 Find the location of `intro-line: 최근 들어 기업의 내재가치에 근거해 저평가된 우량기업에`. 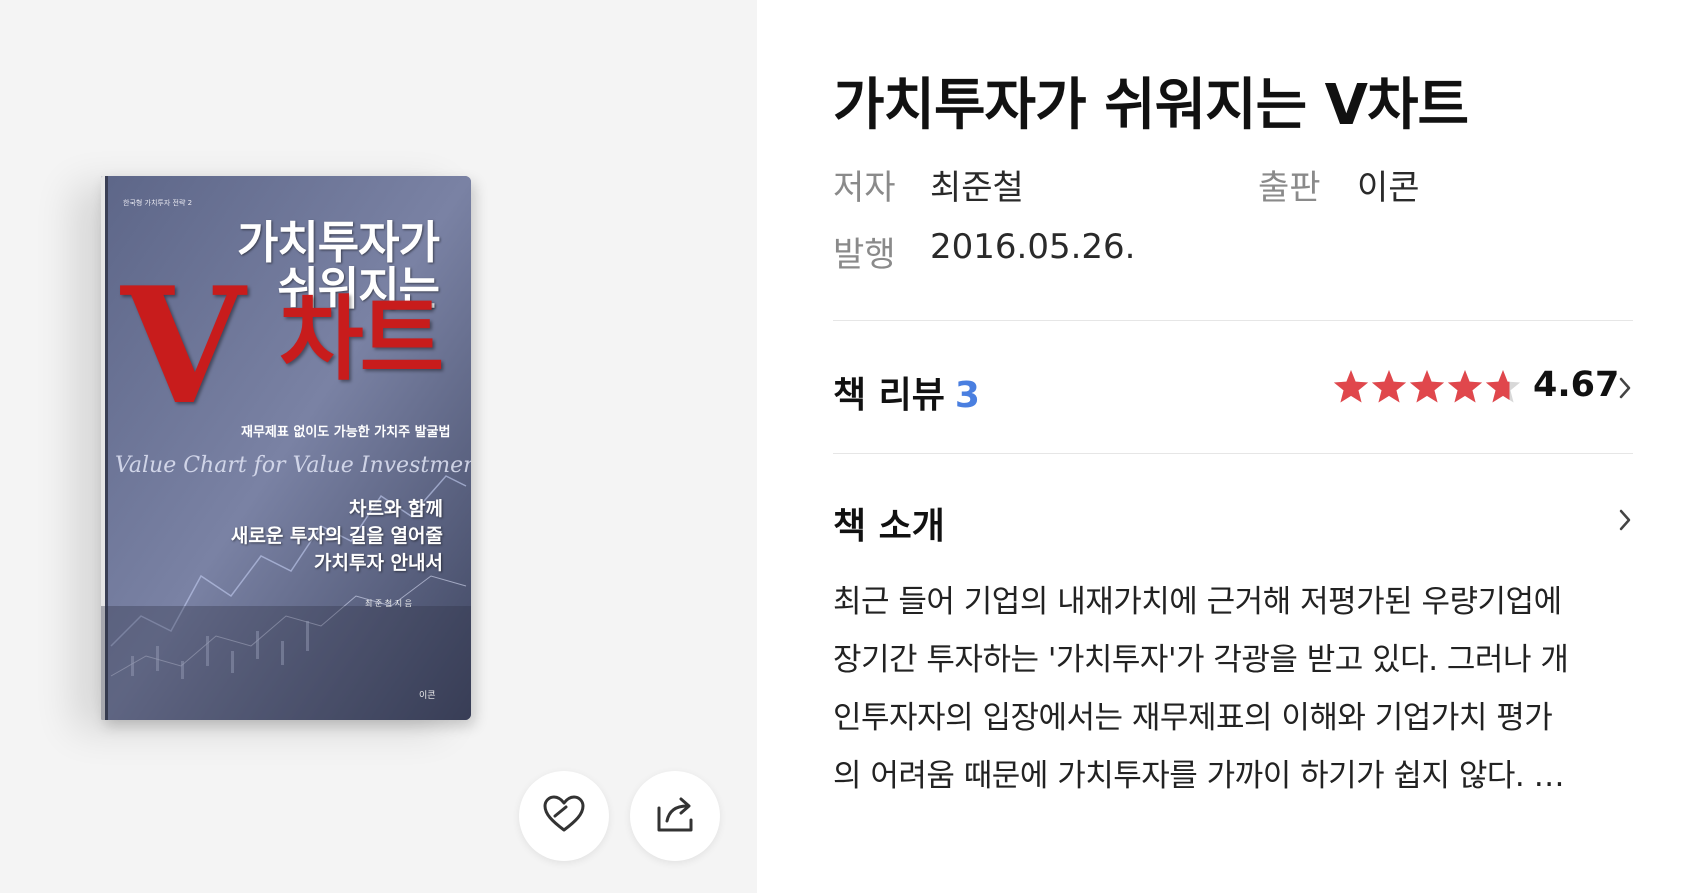

intro-line: 최근 들어 기업의 내재가치에 근거해 저평가된 우량기업에 is located at coordinates (1197, 602).